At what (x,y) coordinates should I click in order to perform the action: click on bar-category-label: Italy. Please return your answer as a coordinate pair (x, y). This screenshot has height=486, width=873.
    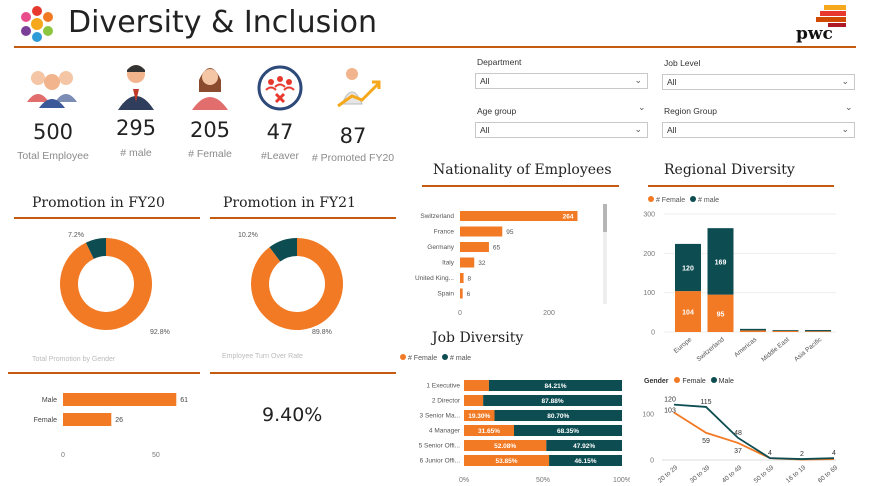
    Looking at the image, I should click on (448, 263).